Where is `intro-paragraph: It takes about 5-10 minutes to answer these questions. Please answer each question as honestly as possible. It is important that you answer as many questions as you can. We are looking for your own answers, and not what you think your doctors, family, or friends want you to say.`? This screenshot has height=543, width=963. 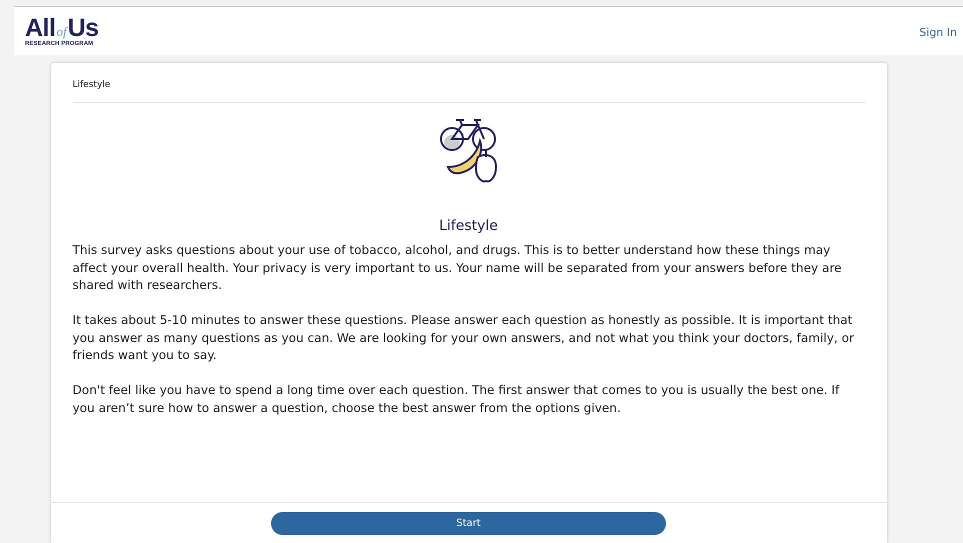 intro-paragraph: It takes about 5-10 minutes to answer these questions. Please answer each question as honestly as possible. It is important that you answer as many questions as you can. We are looking for your own answers, and not what you think your doctors, family, or friends want you to say. is located at coordinates (463, 338).